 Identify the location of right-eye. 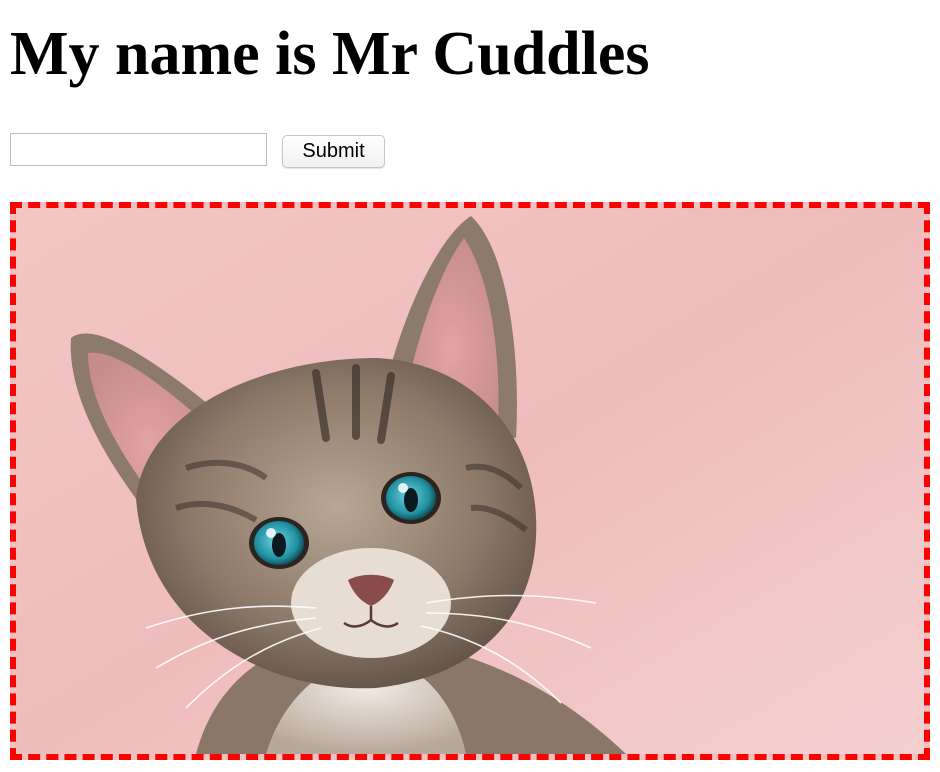
(411, 498).